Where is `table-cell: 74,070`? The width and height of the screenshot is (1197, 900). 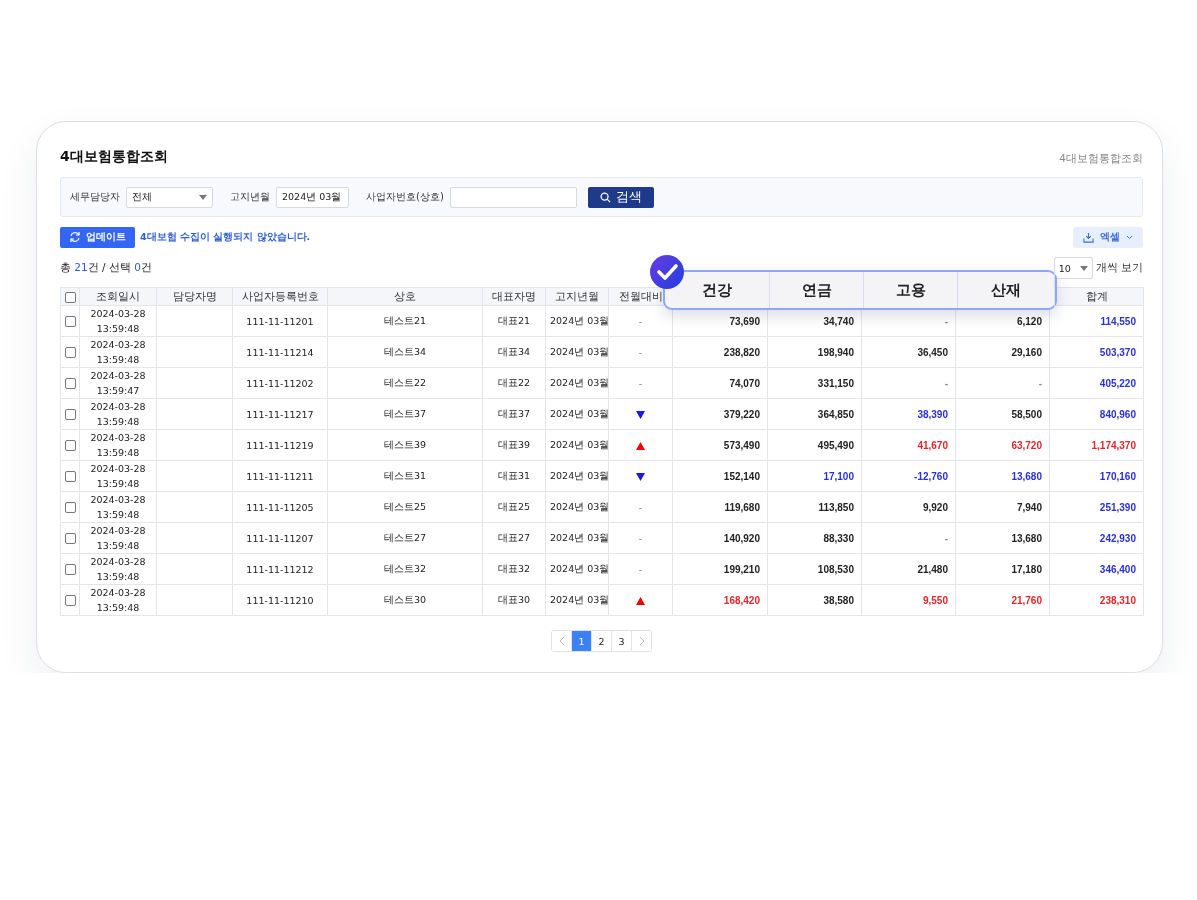
table-cell: 74,070 is located at coordinates (744, 383).